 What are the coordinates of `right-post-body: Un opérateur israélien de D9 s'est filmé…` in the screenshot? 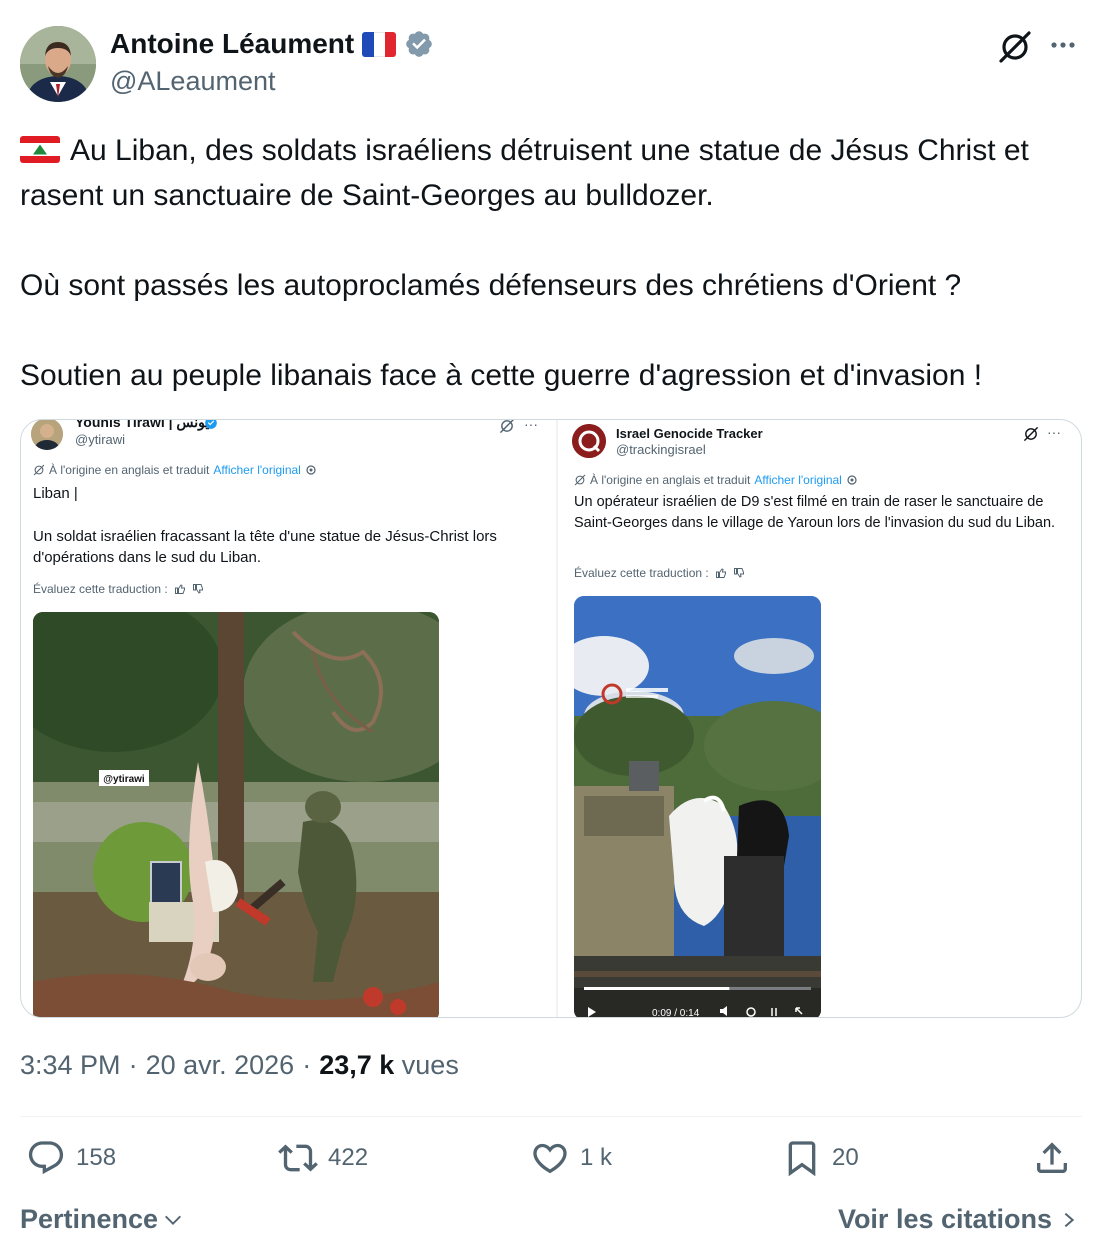 It's located at (815, 512).